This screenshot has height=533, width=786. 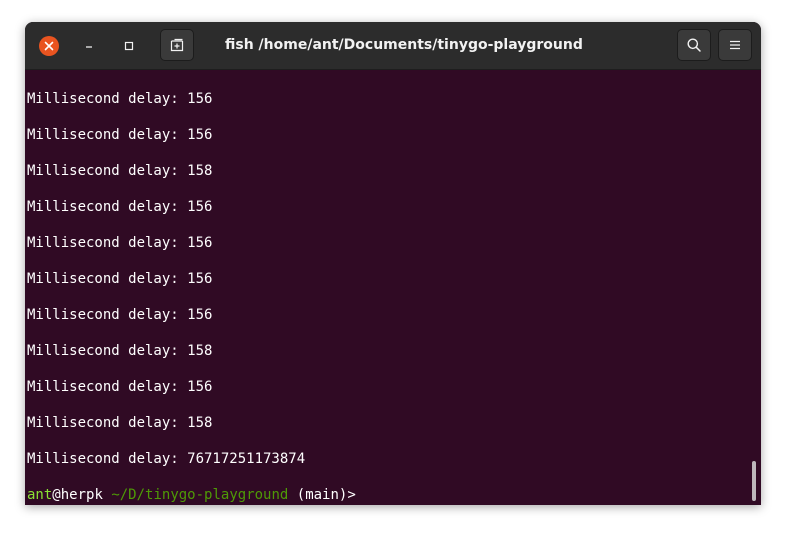 I want to click on search-icon, so click(x=694, y=45).